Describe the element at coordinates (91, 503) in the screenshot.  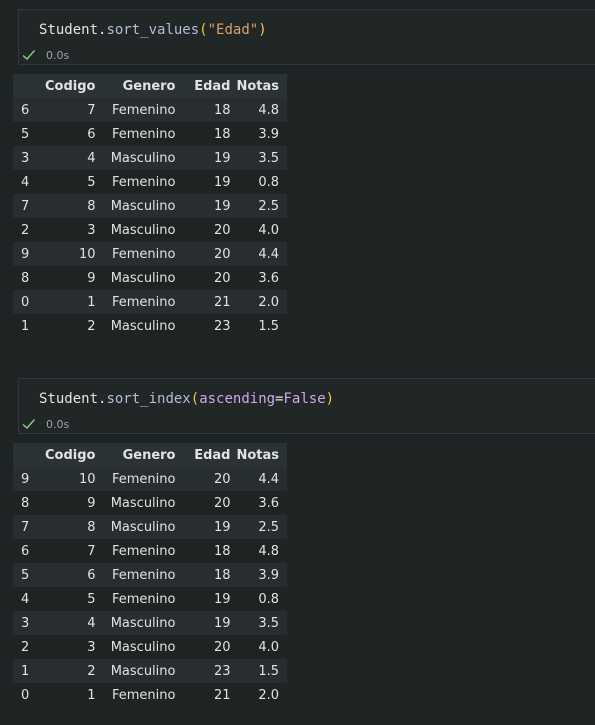
I see `cell-codigo: 9` at that location.